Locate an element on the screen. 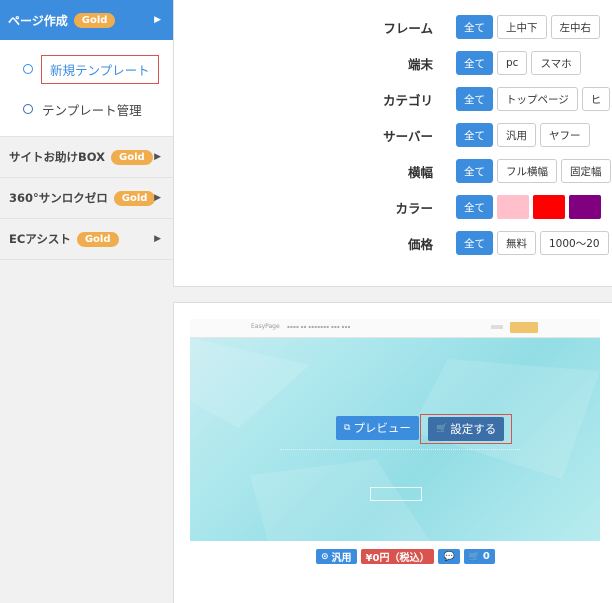 Image resolution: width=612 pixels, height=603 pixels. set-button-inner: 🛒 設定する is located at coordinates (466, 429).